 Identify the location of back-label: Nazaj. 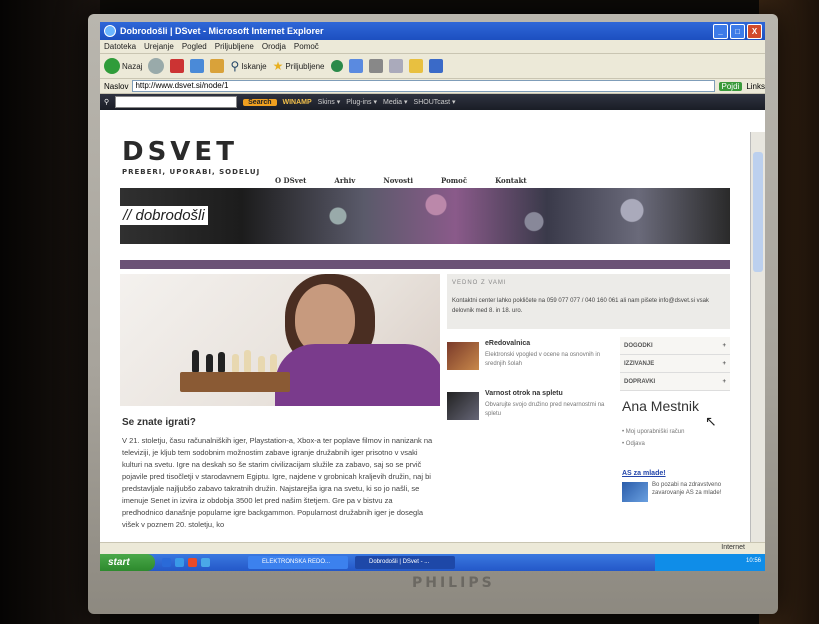
(132, 66).